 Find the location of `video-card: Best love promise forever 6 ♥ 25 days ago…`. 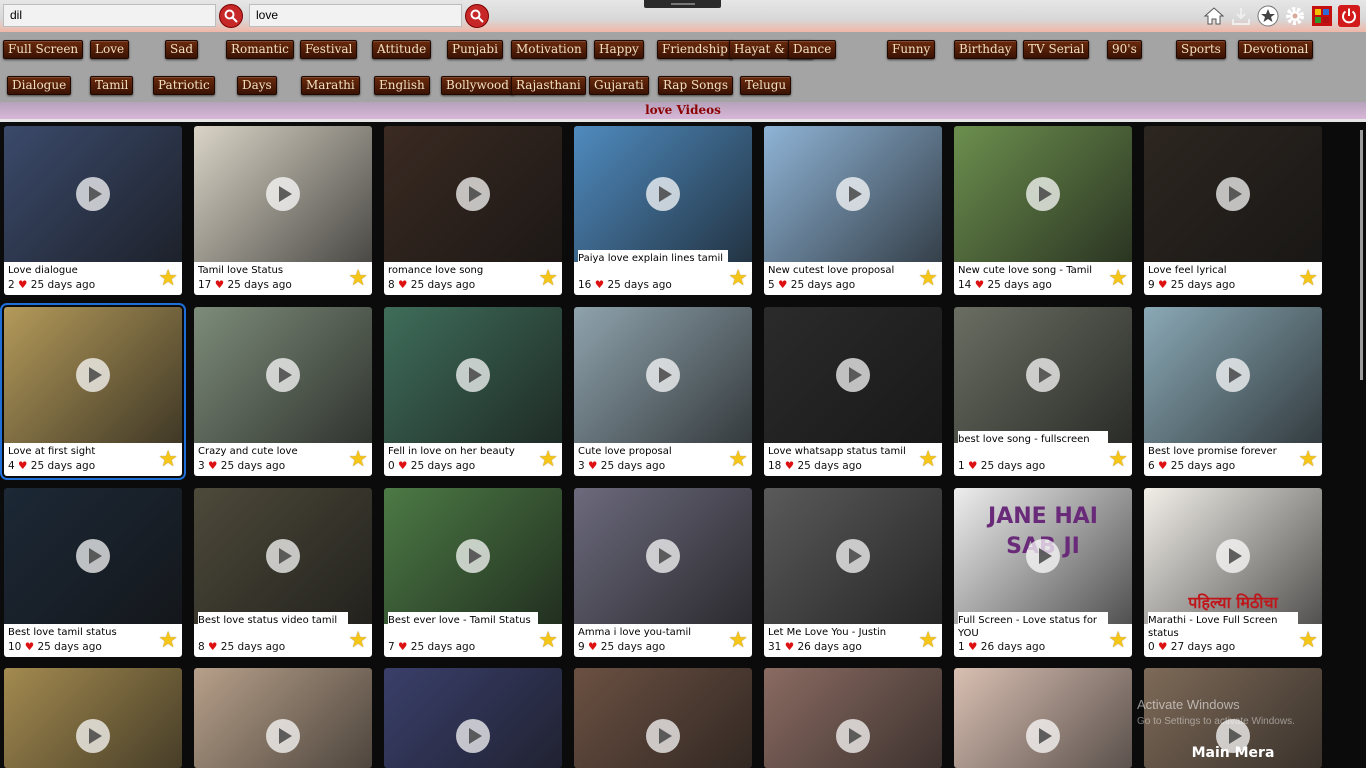

video-card: Best love promise forever 6 ♥ 25 days ago… is located at coordinates (1233, 391).